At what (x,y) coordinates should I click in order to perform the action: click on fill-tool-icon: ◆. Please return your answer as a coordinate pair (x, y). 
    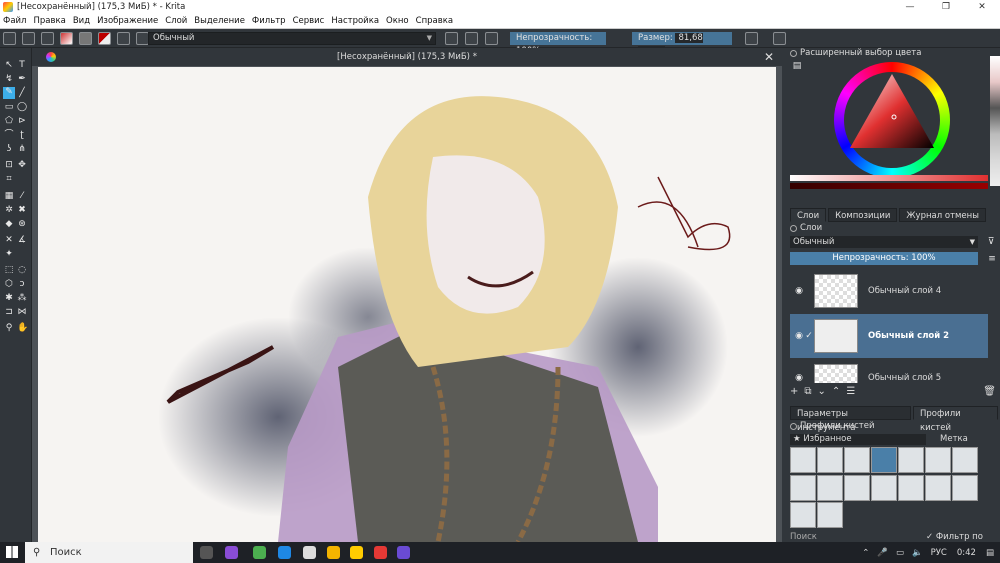
    Looking at the image, I should click on (9, 224).